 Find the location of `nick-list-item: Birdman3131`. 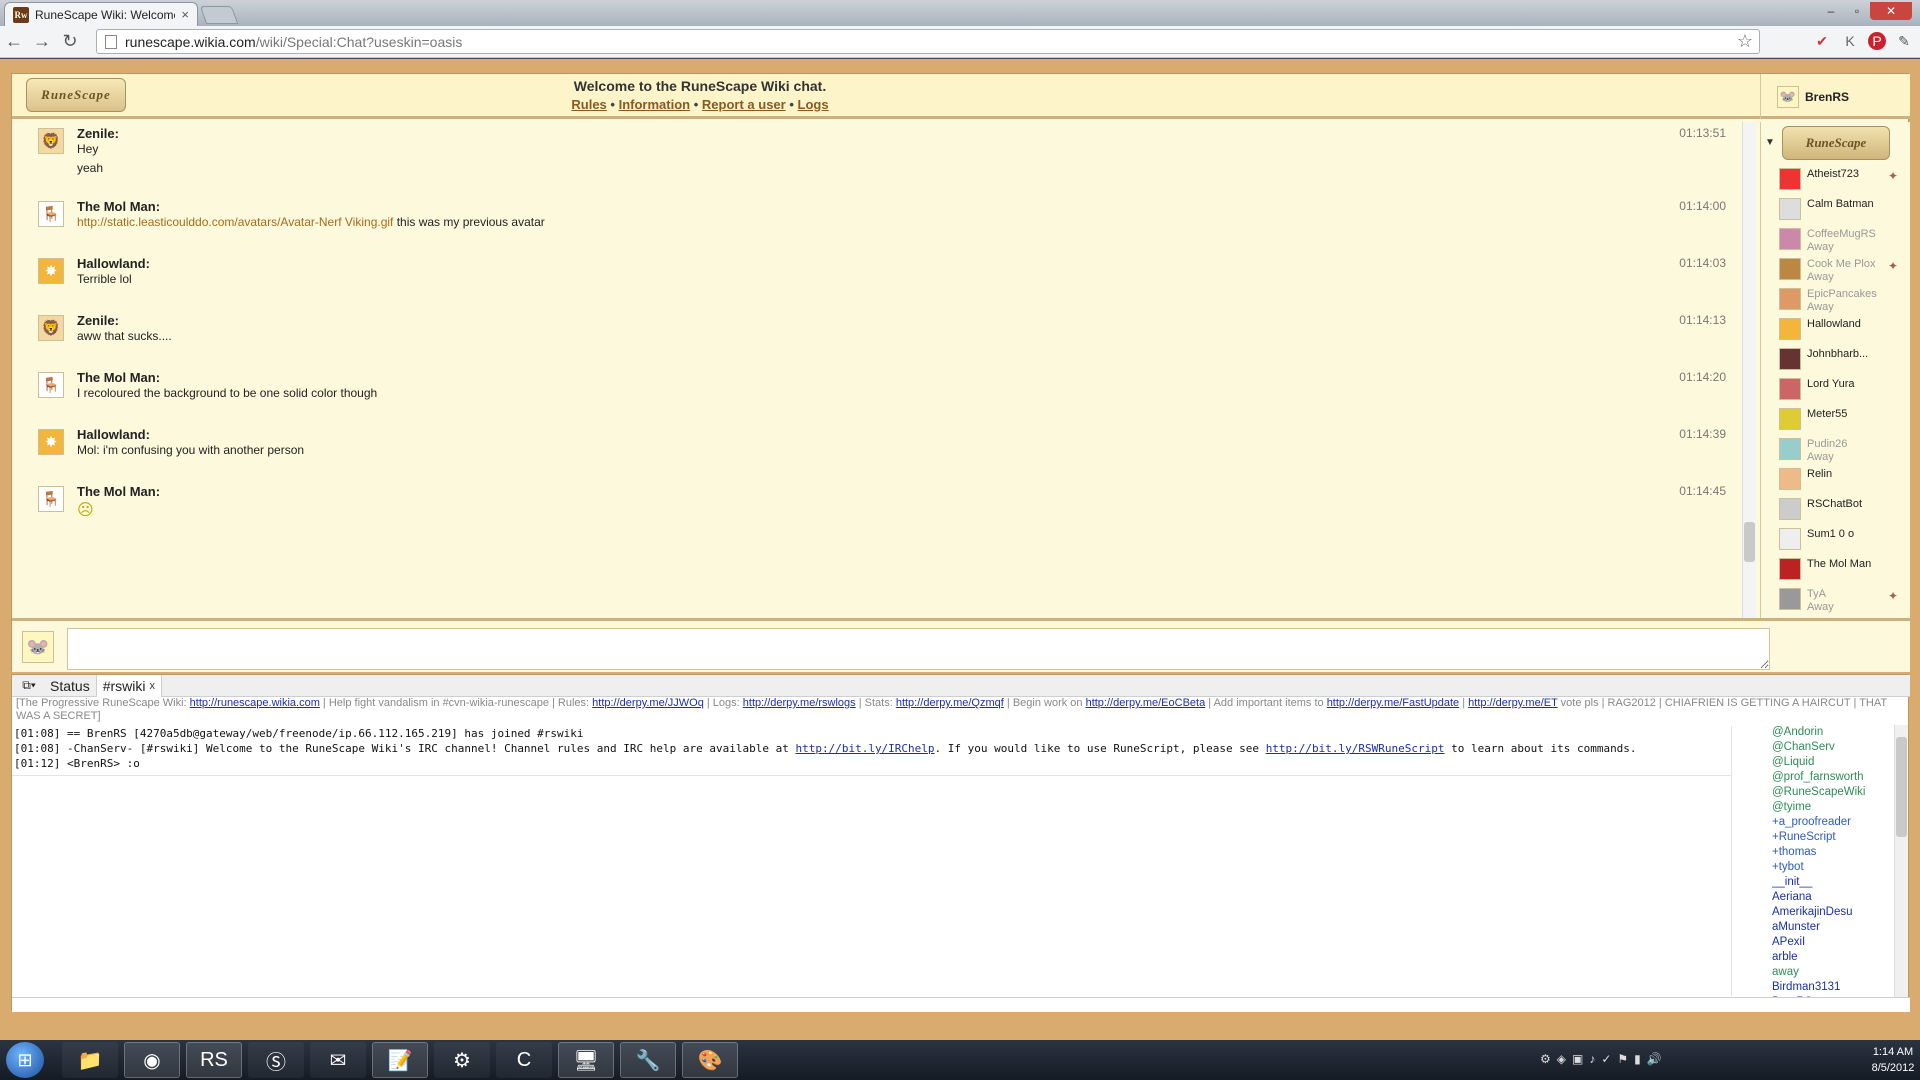

nick-list-item: Birdman3131 is located at coordinates (1832, 987).